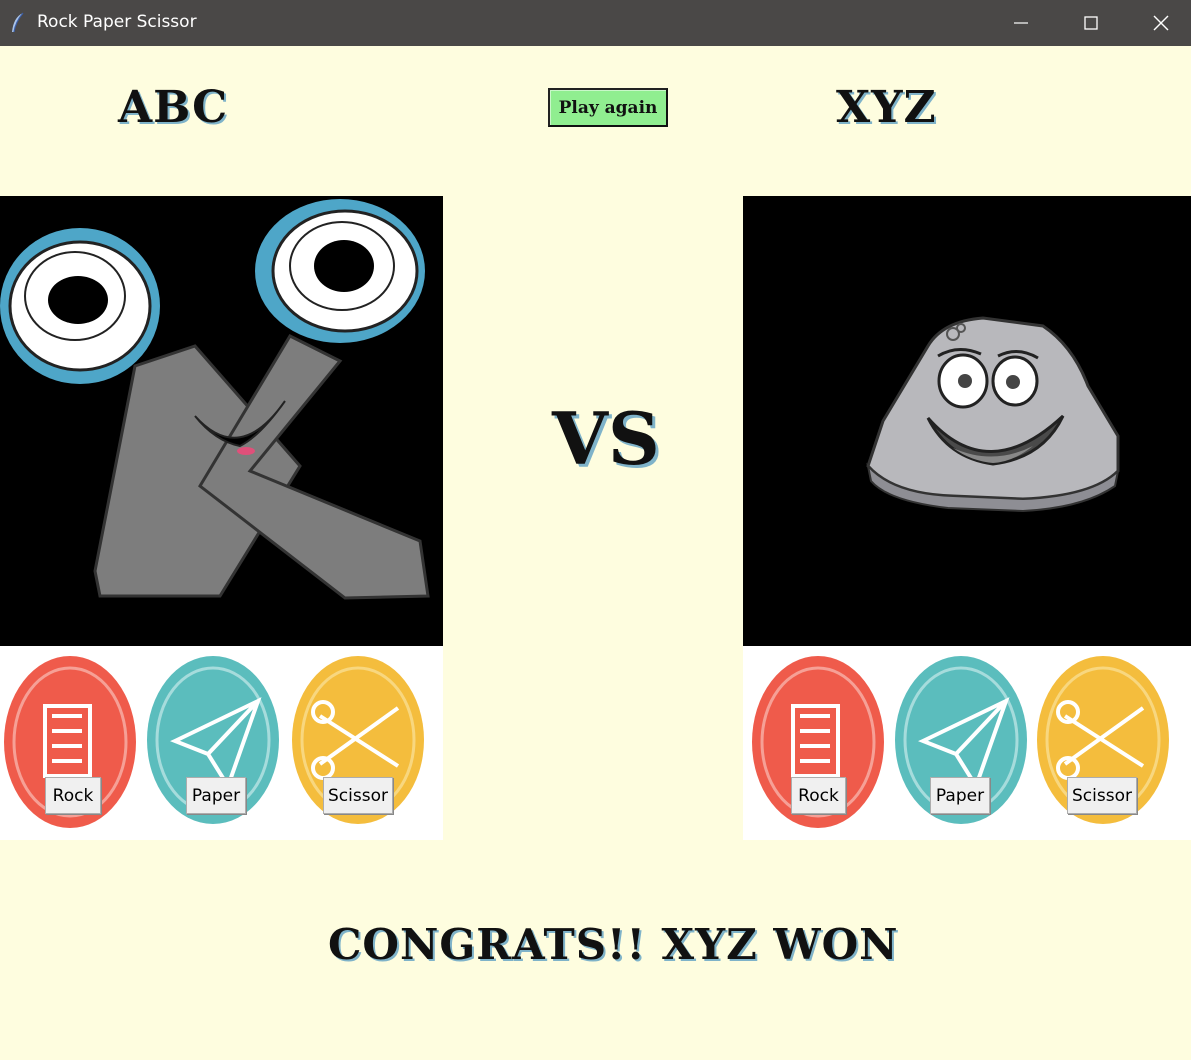 Image resolution: width=1191 pixels, height=1060 pixels. Describe the element at coordinates (1161, 23) in the screenshot. I see `close-icon` at that location.